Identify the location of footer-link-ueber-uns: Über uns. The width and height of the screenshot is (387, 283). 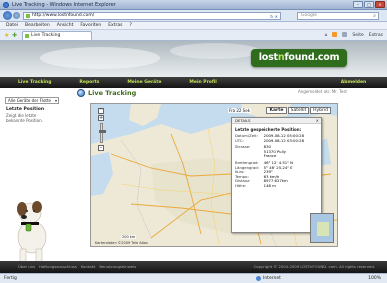
(26, 267).